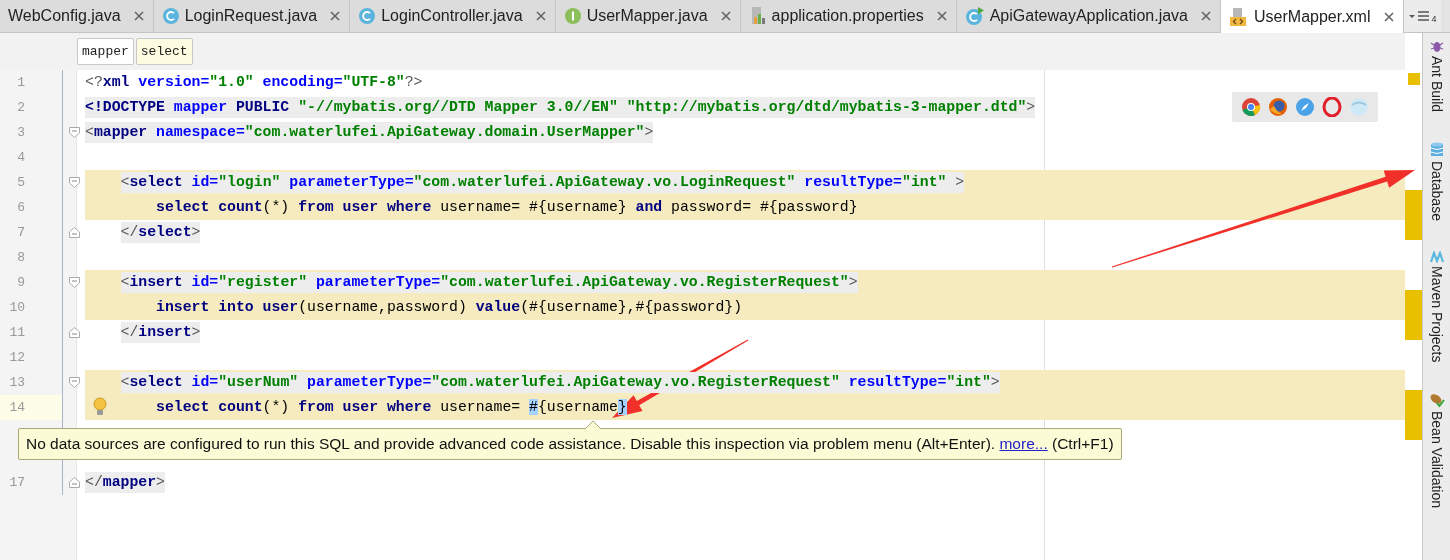 The width and height of the screenshot is (1450, 560). What do you see at coordinates (20, 107) in the screenshot?
I see `line-number: 2` at bounding box center [20, 107].